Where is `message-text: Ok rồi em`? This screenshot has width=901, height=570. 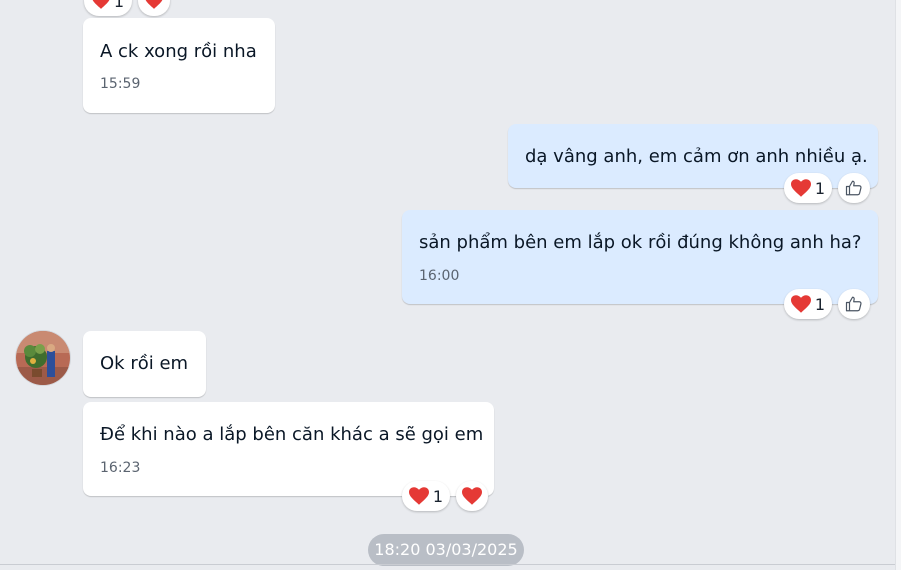 message-text: Ok rồi em is located at coordinates (144, 363).